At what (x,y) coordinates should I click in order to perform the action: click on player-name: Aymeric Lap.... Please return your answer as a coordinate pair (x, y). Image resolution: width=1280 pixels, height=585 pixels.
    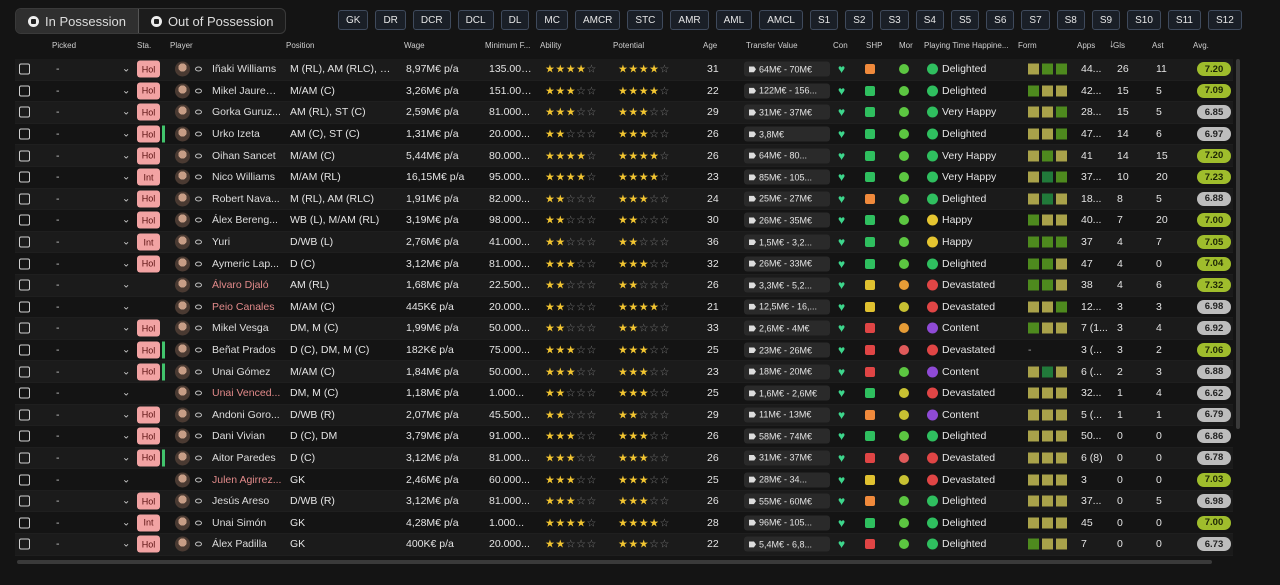
    Looking at the image, I should click on (247, 264).